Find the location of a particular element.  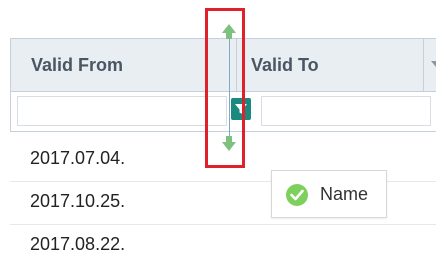

column-divider is located at coordinates (423, 65).